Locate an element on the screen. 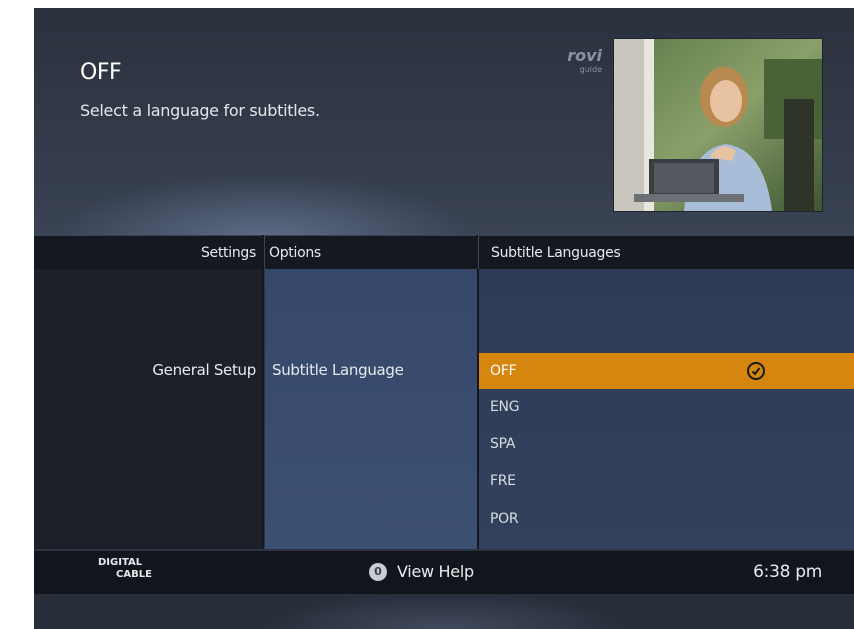 This screenshot has width=854, height=629. settings-item-general-setup: General Setup is located at coordinates (204, 370).